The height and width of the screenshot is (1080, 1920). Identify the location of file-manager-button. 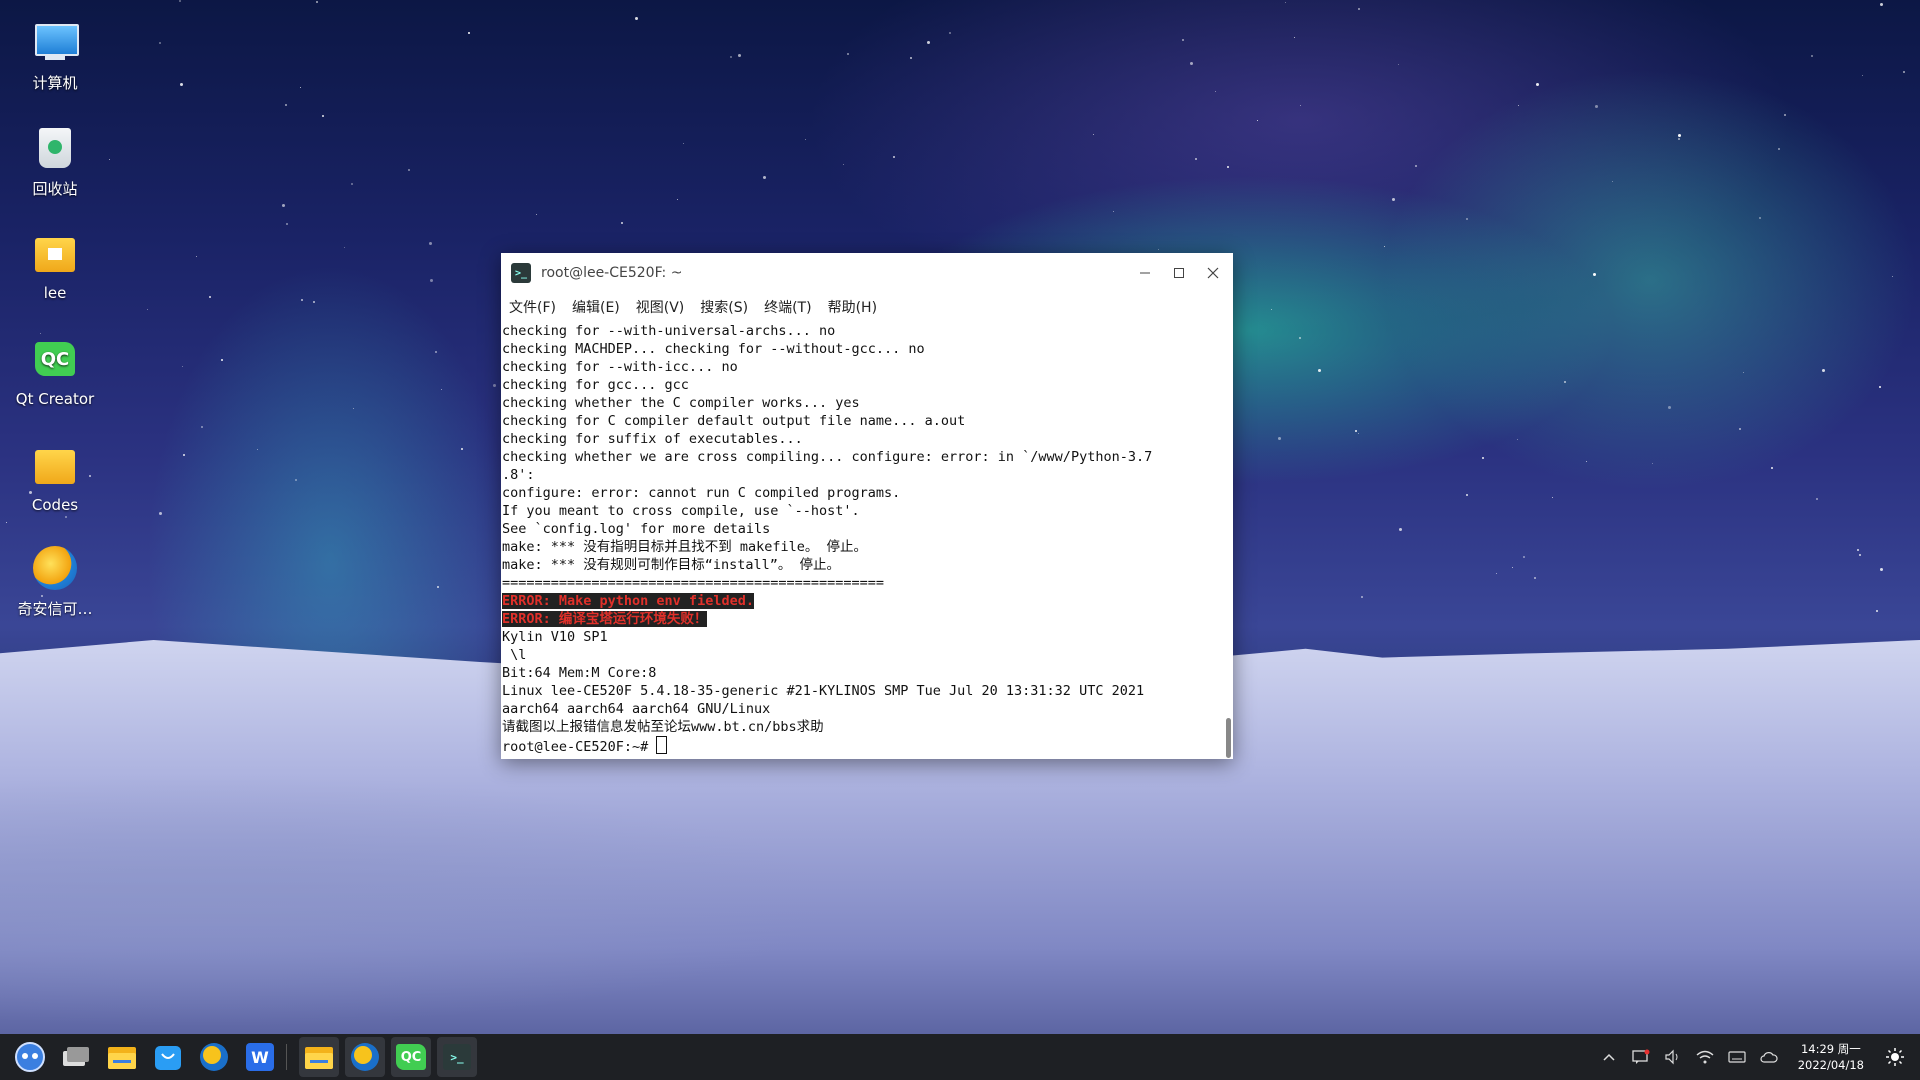
(122, 1057).